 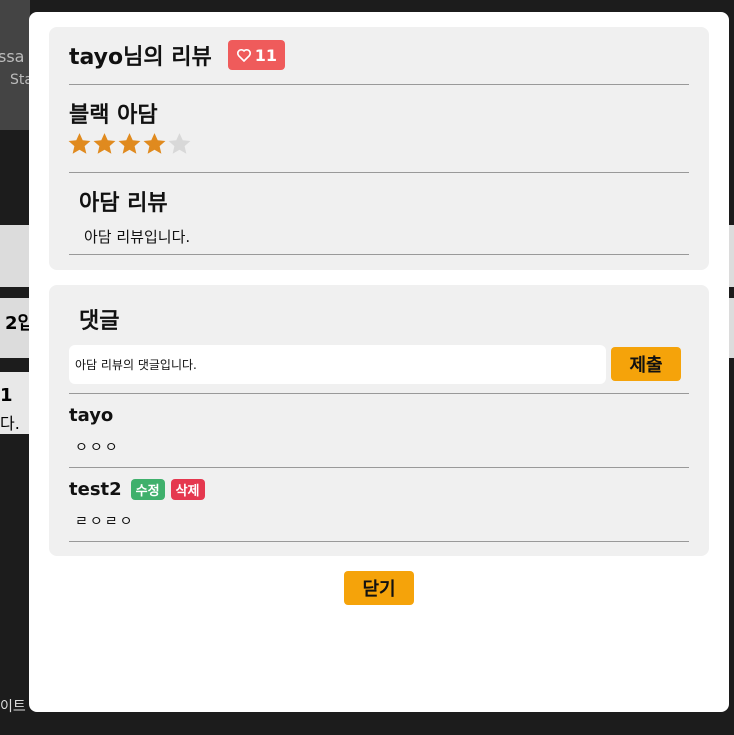 I want to click on bg-text: 다., so click(x=10, y=423).